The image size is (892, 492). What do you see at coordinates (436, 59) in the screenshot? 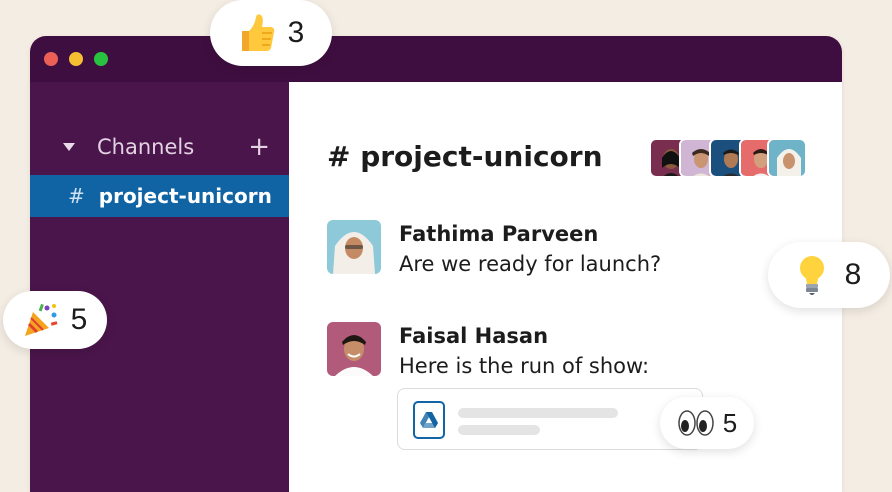
I see `title-bar` at bounding box center [436, 59].